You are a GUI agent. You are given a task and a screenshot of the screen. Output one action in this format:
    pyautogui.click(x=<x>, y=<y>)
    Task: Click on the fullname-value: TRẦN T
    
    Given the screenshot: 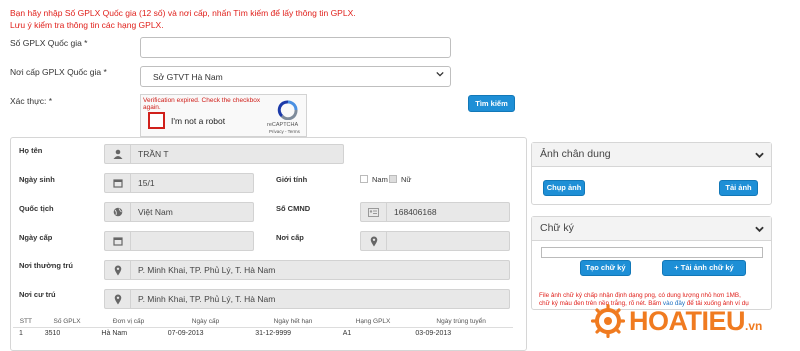 What is the action you would take?
    pyautogui.click(x=153, y=154)
    